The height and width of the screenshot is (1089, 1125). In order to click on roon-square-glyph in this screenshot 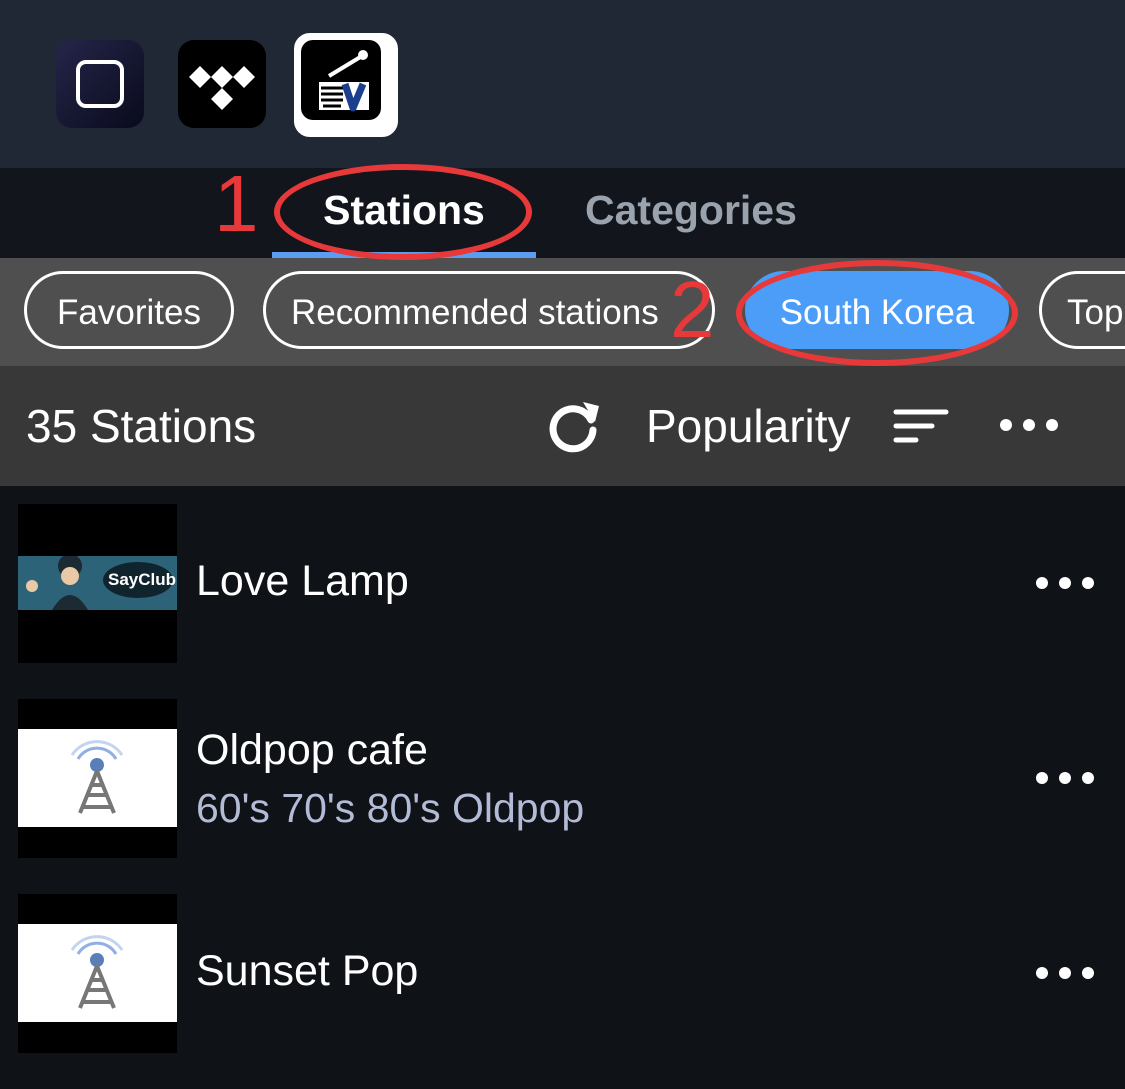, I will do `click(100, 84)`.